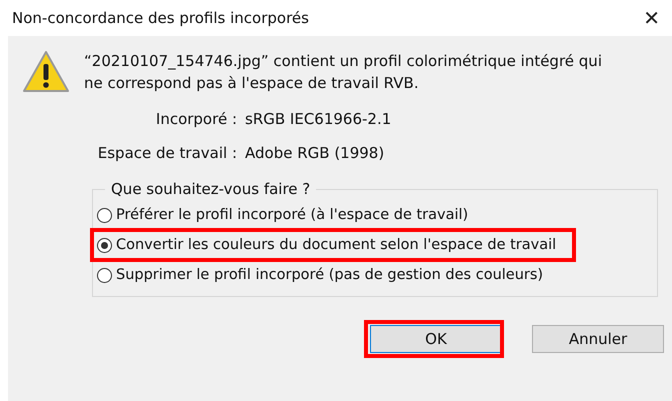 The height and width of the screenshot is (401, 672). What do you see at coordinates (598, 339) in the screenshot?
I see `dialog-button: Annuler` at bounding box center [598, 339].